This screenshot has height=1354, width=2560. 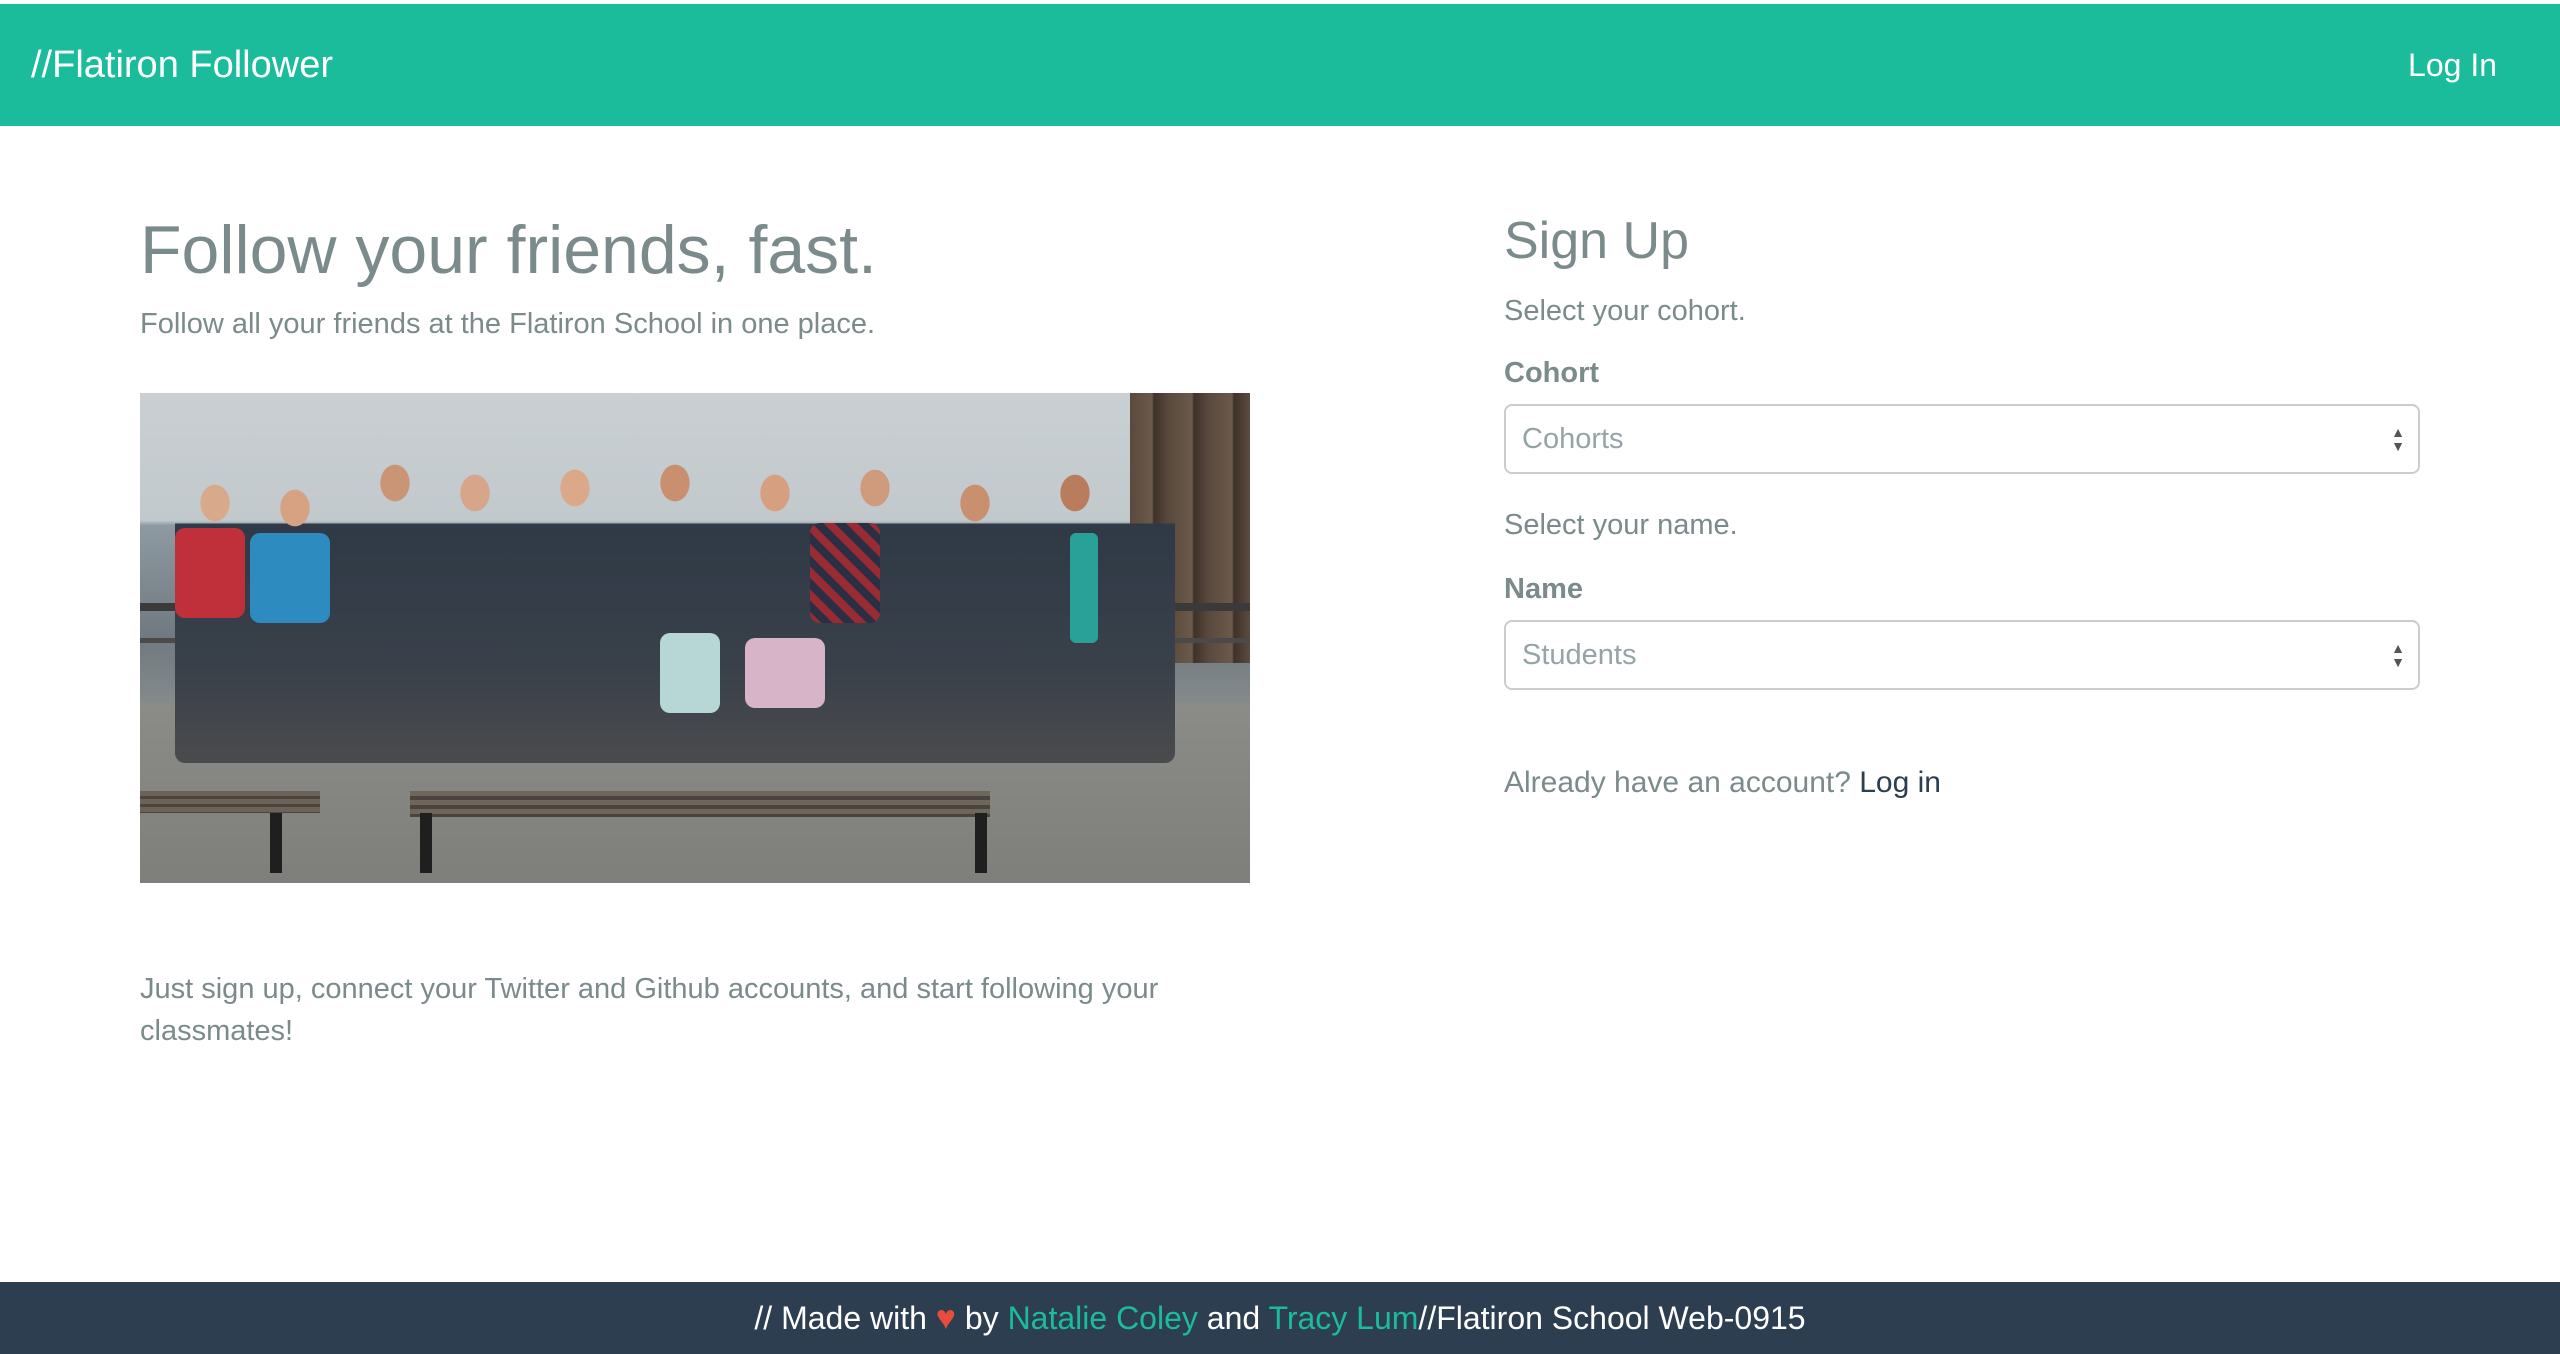 What do you see at coordinates (690, 673) in the screenshot?
I see `photo-person-mint` at bounding box center [690, 673].